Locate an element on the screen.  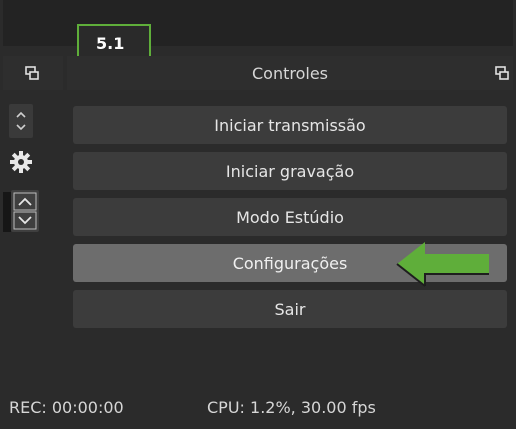
studio-mode-button: Modo Estúdio is located at coordinates (290, 217).